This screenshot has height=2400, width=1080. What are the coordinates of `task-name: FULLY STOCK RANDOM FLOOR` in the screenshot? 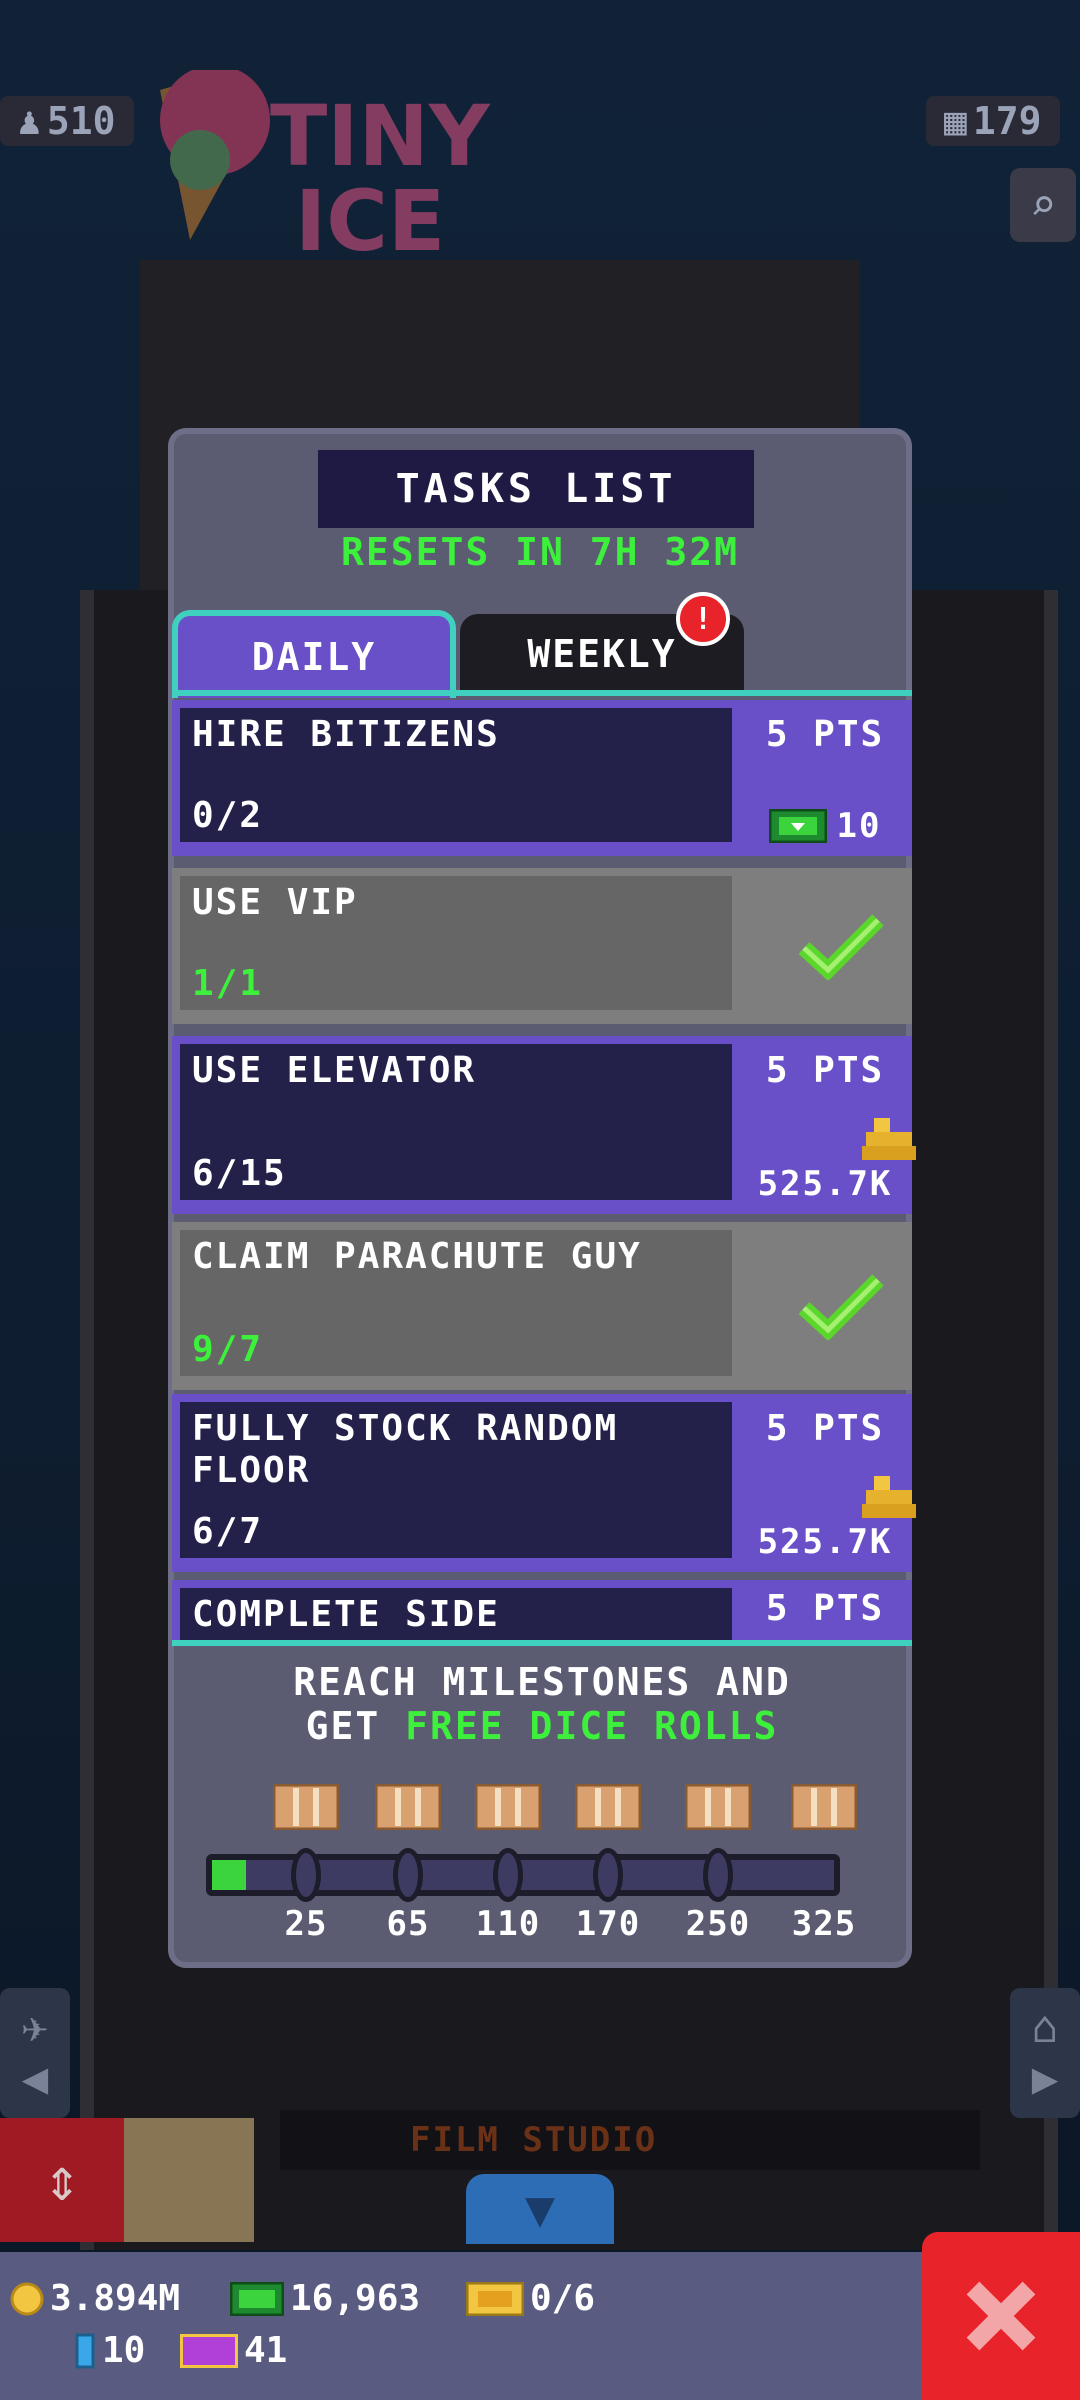 It's located at (405, 1449).